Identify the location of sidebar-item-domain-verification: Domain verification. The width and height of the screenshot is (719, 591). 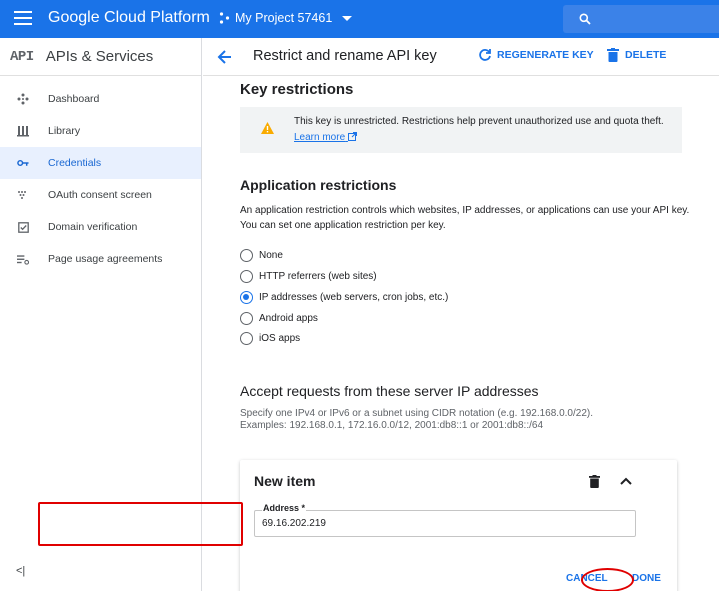
(100, 227).